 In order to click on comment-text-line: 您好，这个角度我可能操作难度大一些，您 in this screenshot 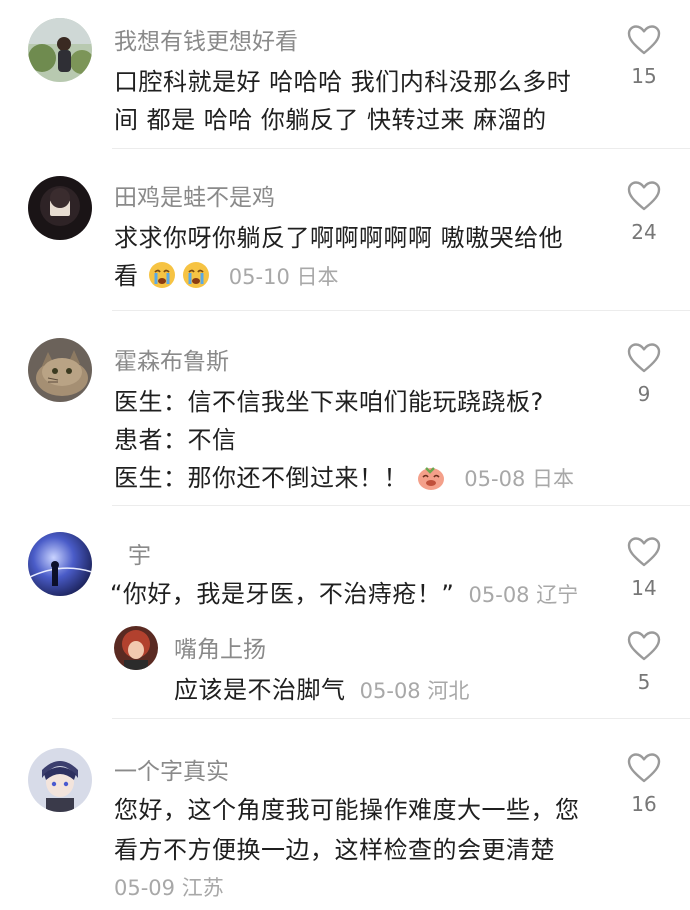, I will do `click(347, 810)`.